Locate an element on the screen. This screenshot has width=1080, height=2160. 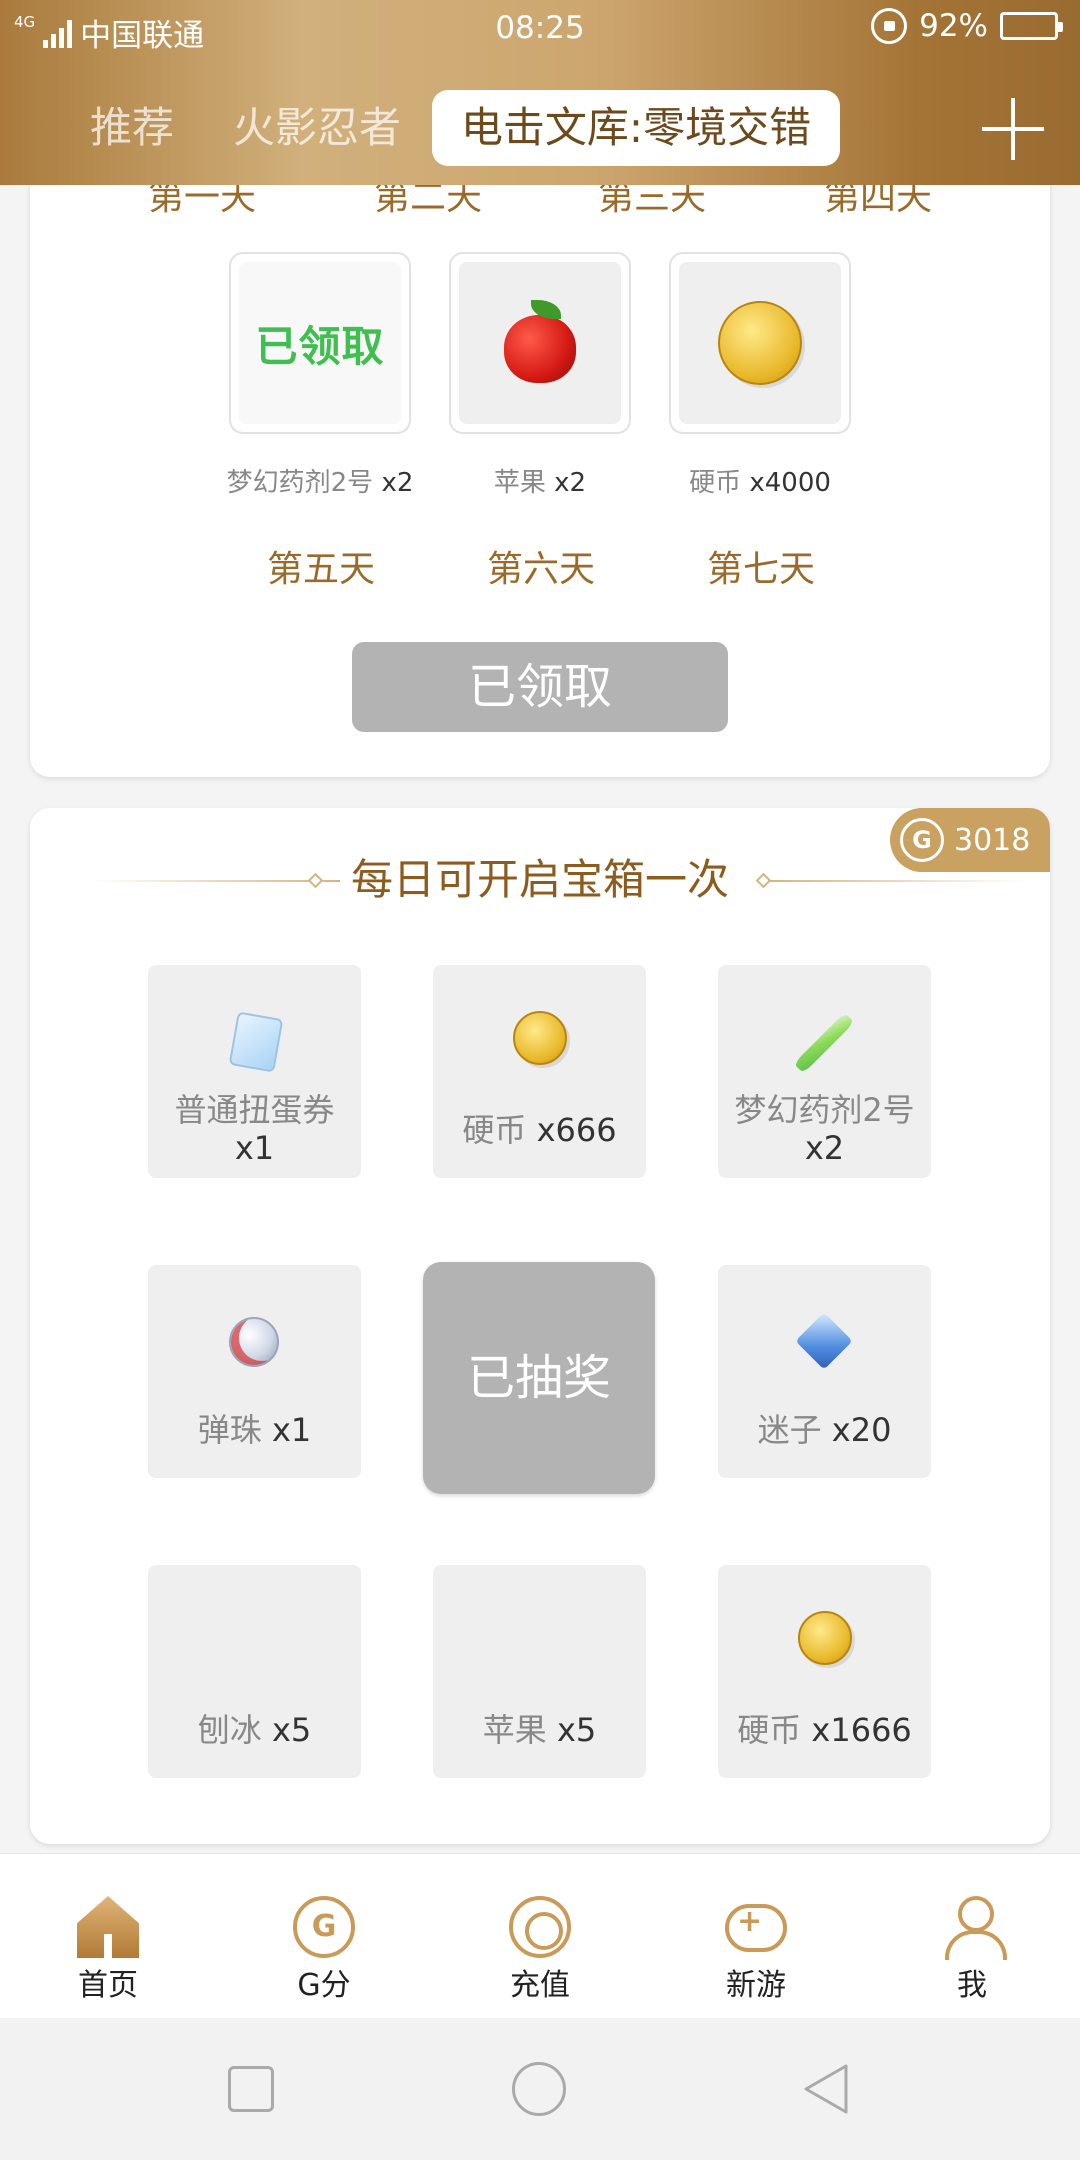
chest-prize-cell: 迷子 x20 is located at coordinates (824, 1371).